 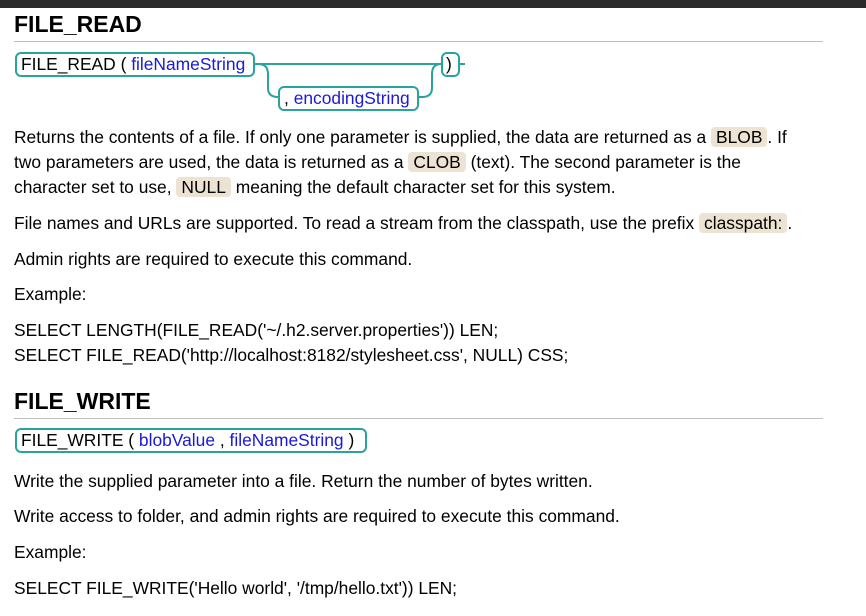 What do you see at coordinates (177, 440) in the screenshot?
I see `param-blob-link: blobValue` at bounding box center [177, 440].